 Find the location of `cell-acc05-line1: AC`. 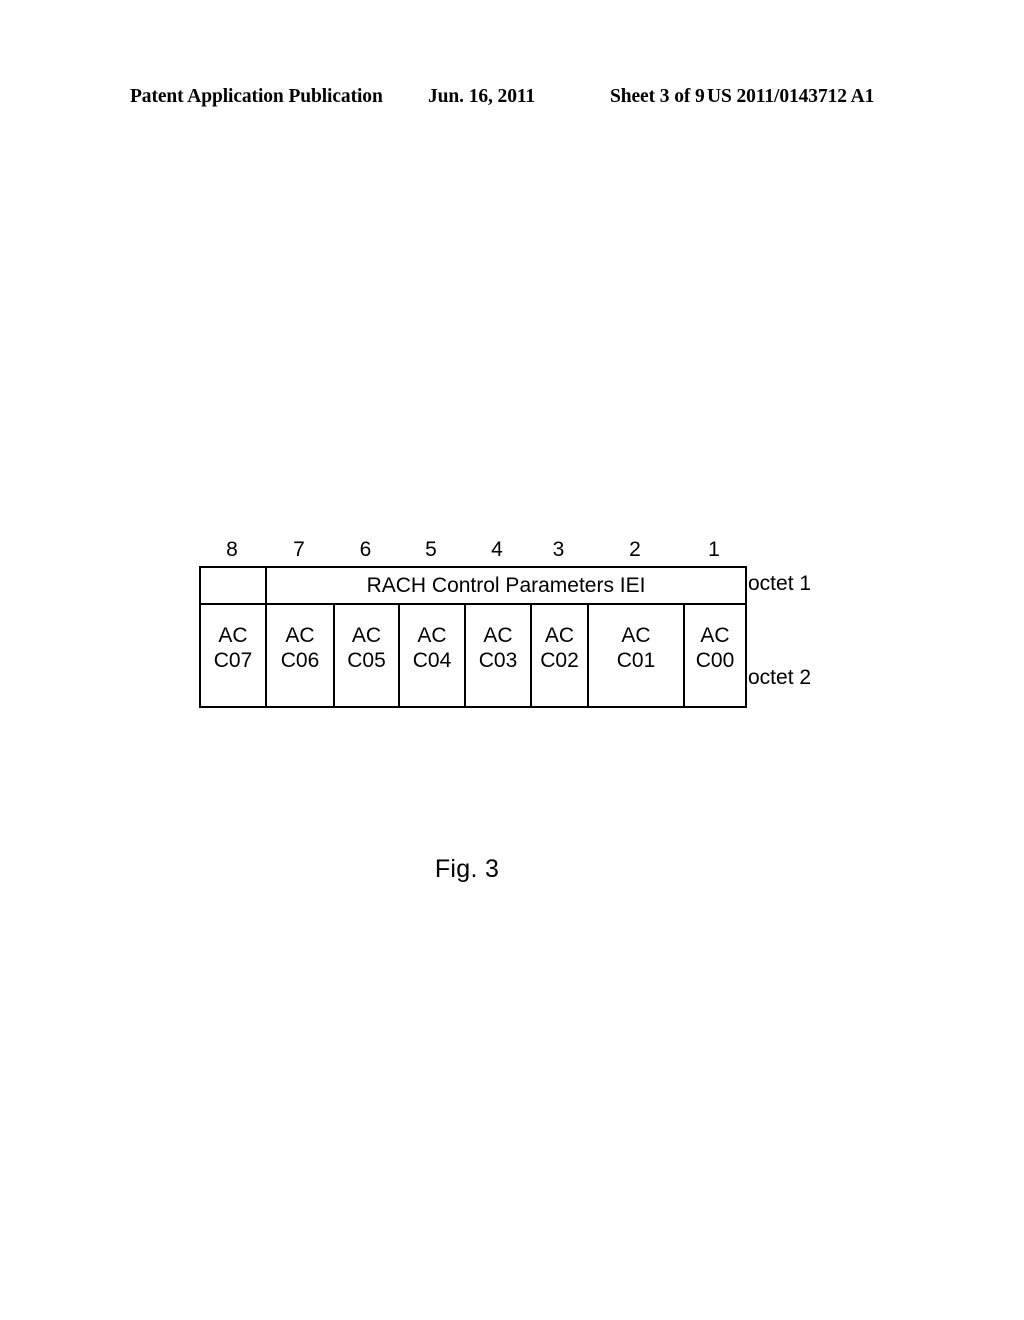

cell-acc05-line1: AC is located at coordinates (366, 635).